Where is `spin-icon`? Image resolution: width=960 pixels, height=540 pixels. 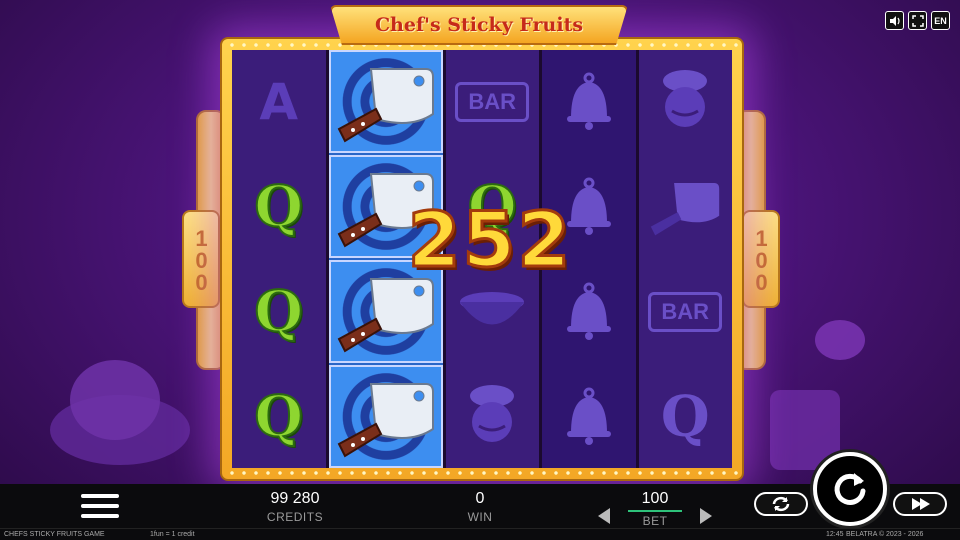
spin-icon is located at coordinates (850, 489).